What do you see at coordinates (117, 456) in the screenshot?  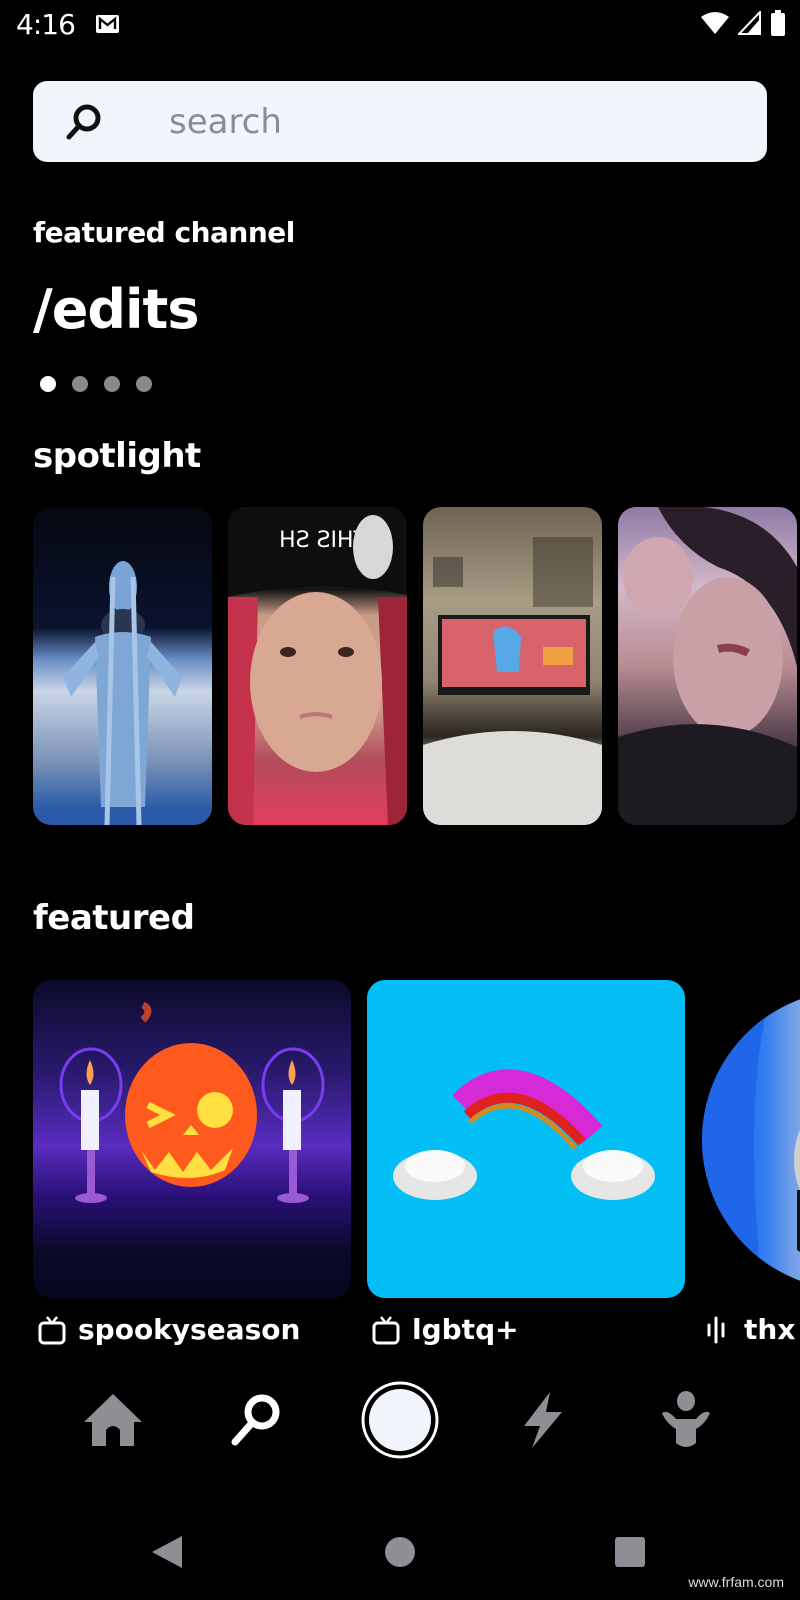 I see `spotlight-title: spotlight` at bounding box center [117, 456].